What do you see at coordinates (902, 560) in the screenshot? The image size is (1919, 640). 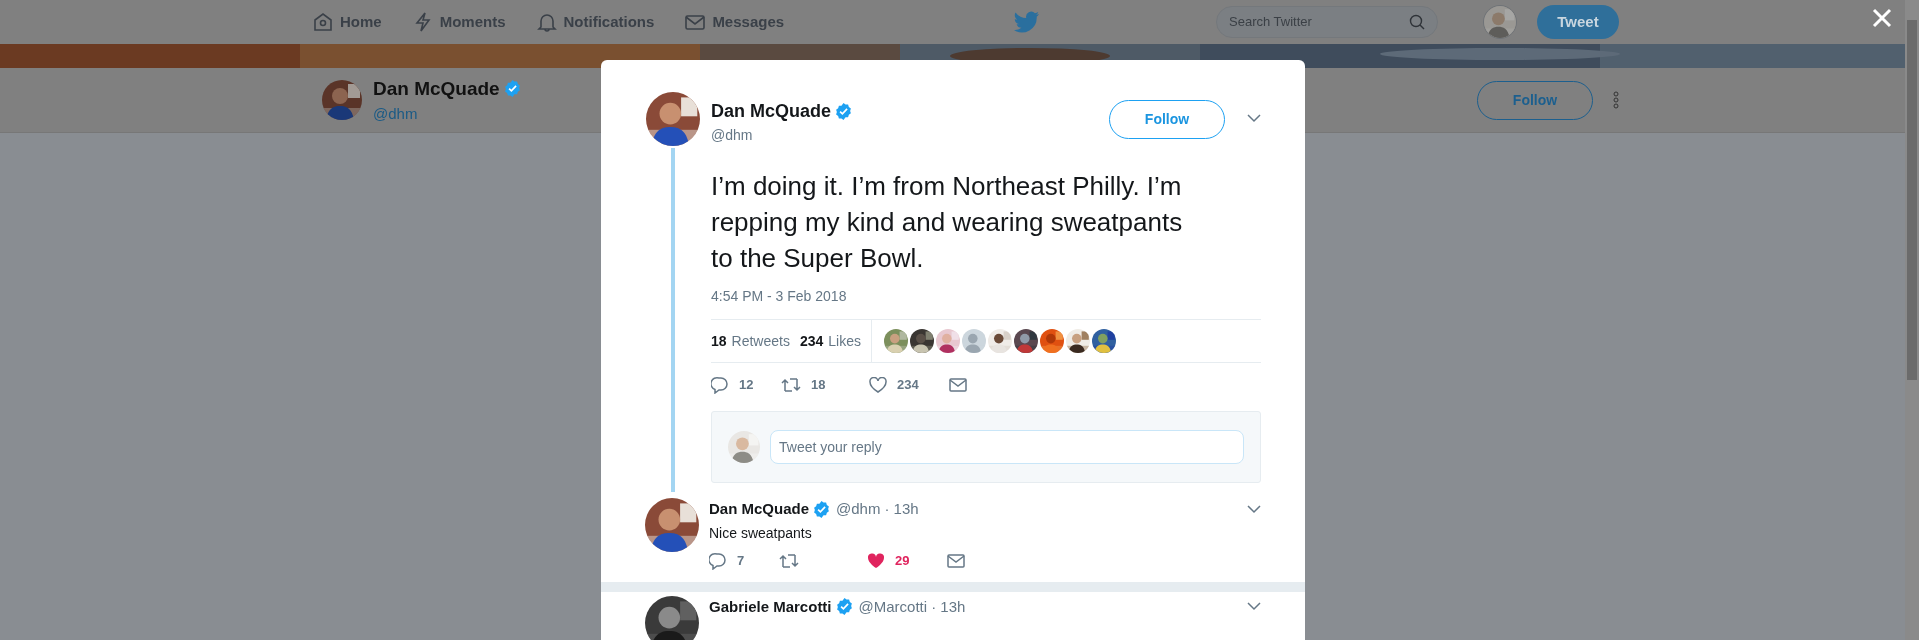 I see `like-count: 29` at bounding box center [902, 560].